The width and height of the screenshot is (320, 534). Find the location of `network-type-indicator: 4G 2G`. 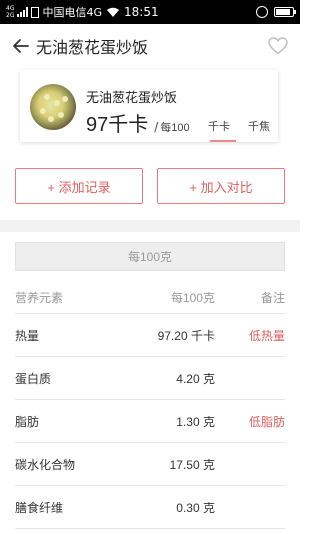

network-type-indicator: 4G 2G is located at coordinates (10, 12).